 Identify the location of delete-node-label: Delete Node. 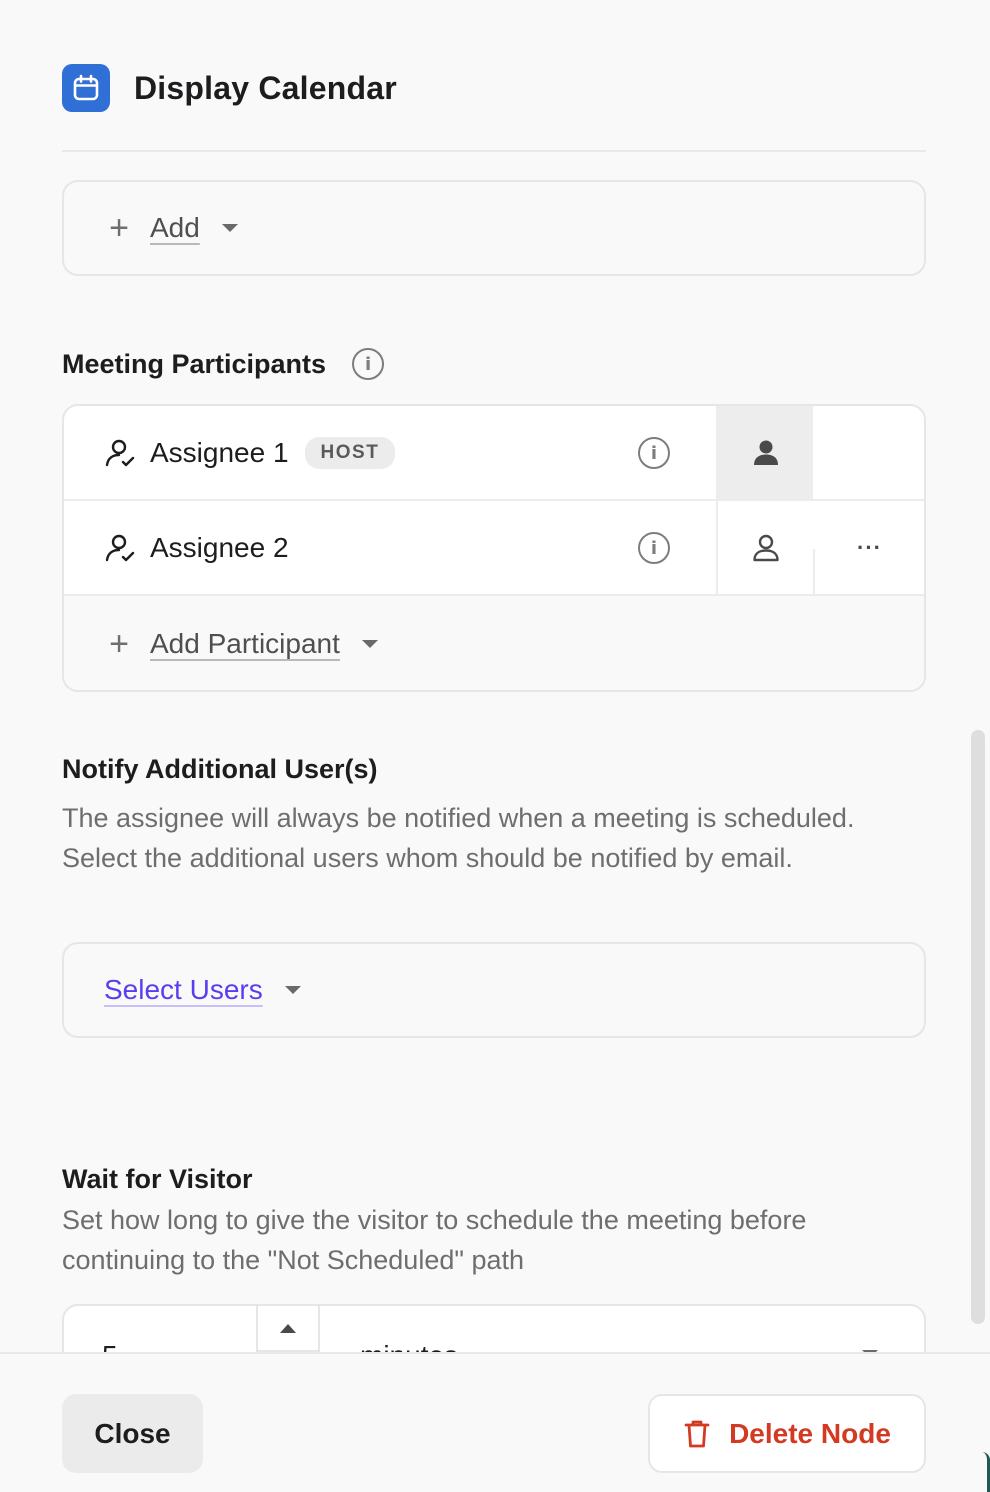
(810, 1433).